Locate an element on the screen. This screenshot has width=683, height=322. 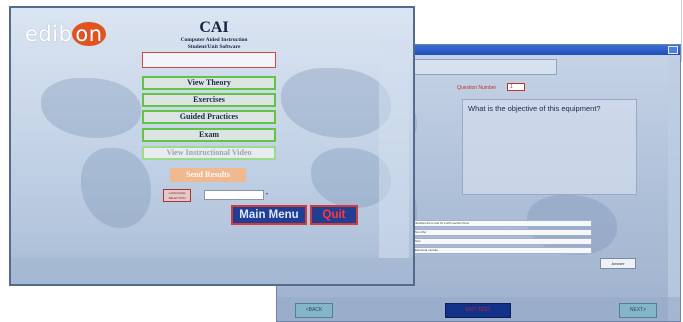
scrollbar is located at coordinates (674, 188).